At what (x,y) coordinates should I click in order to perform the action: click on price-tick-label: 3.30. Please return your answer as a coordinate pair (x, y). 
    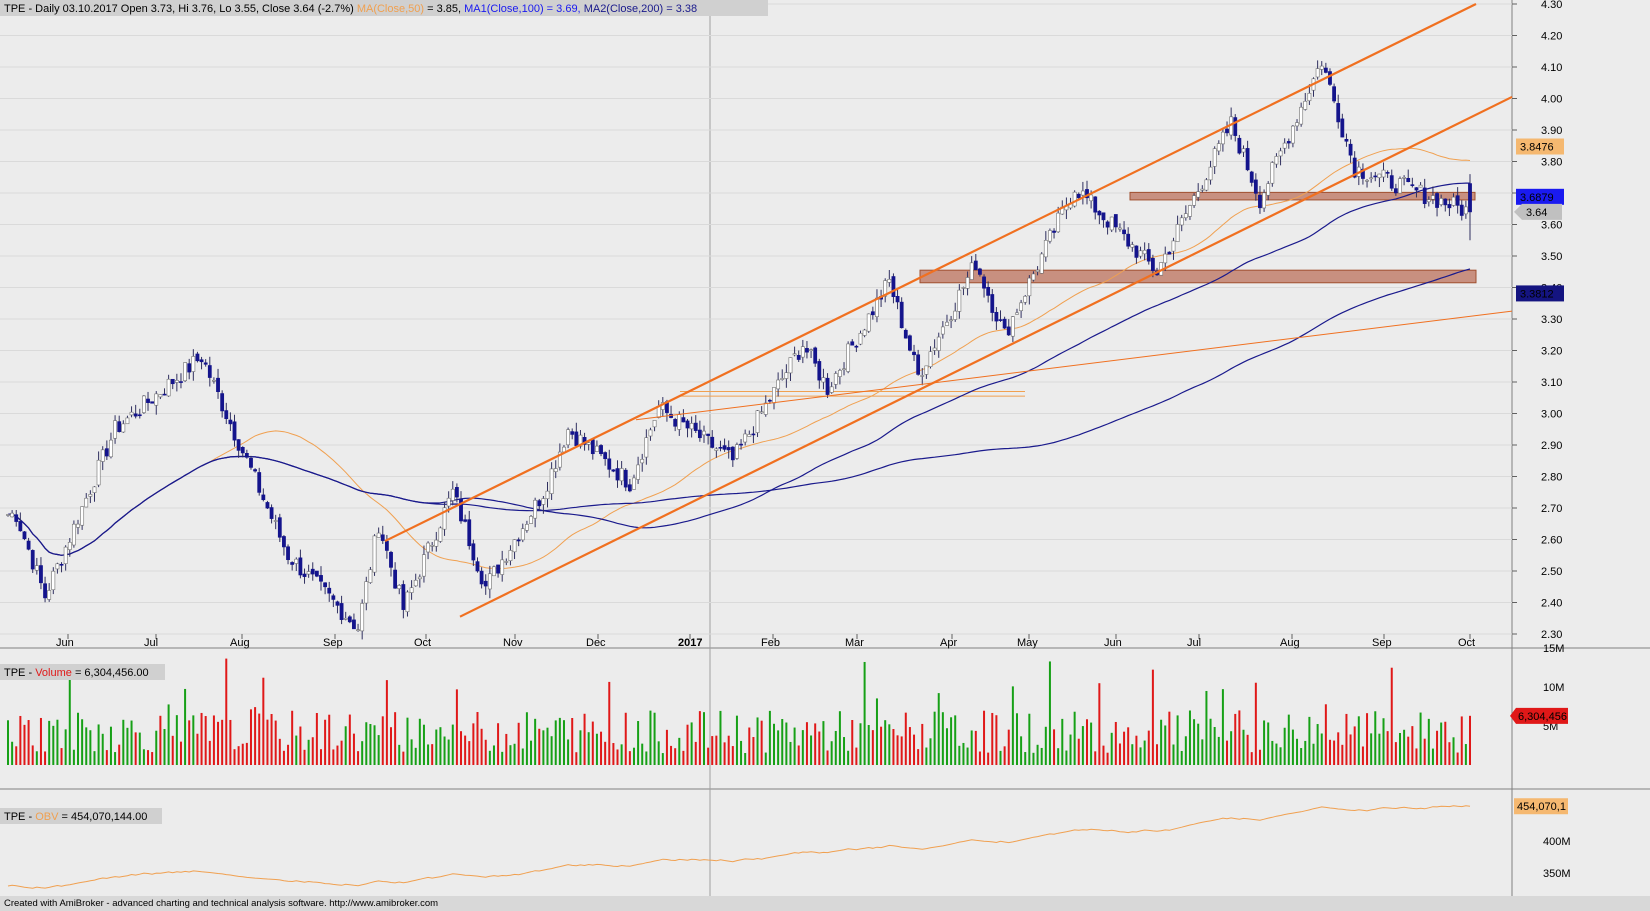
    Looking at the image, I should click on (1551, 320).